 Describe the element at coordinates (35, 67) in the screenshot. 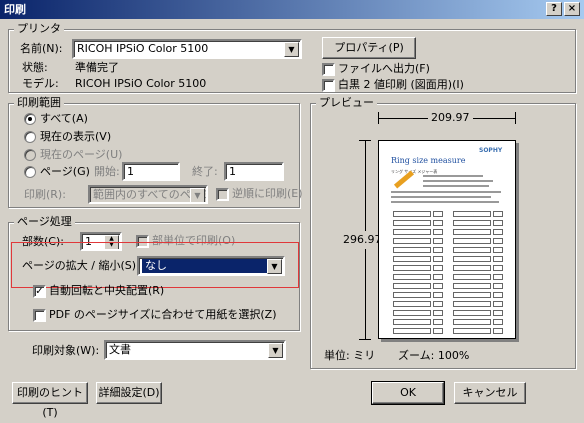

I see `printer-status-label: 状態:` at that location.